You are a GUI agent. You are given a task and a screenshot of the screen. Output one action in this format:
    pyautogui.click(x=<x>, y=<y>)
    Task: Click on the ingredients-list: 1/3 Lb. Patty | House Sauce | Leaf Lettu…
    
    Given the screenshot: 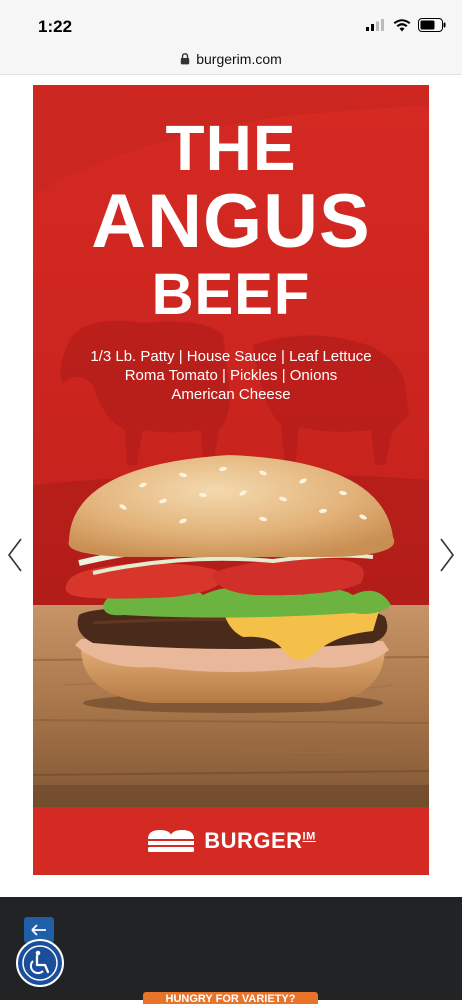 What is the action you would take?
    pyautogui.click(x=231, y=375)
    